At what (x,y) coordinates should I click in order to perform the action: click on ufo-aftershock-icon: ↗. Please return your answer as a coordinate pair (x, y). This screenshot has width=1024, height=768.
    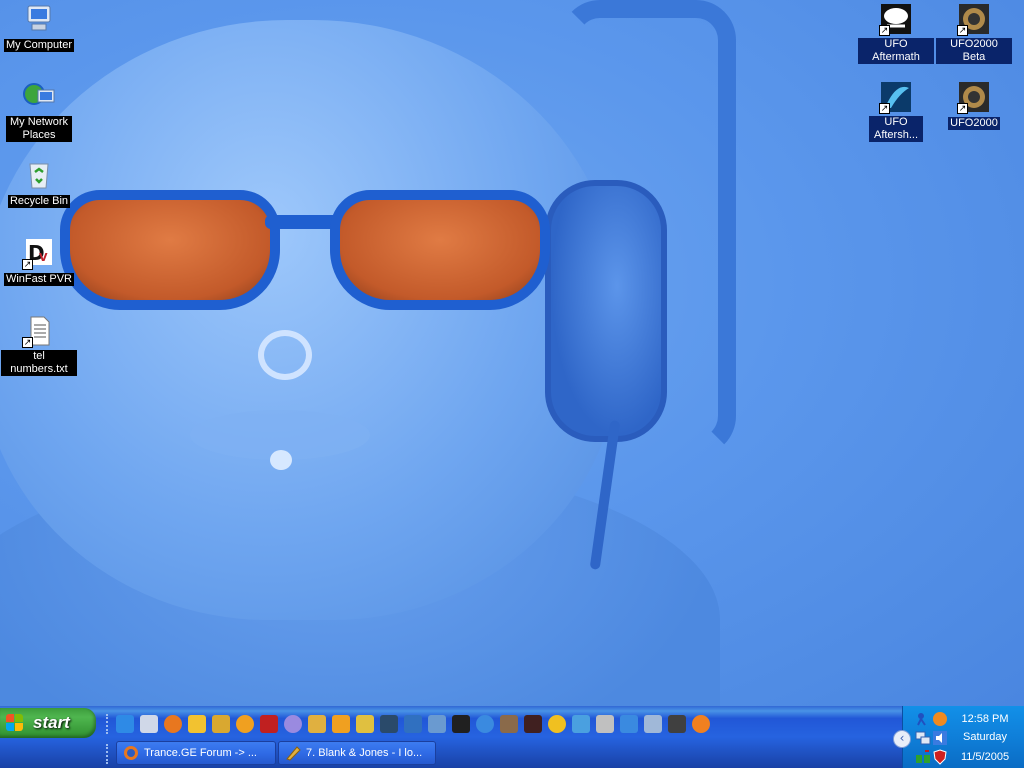
    Looking at the image, I should click on (896, 97).